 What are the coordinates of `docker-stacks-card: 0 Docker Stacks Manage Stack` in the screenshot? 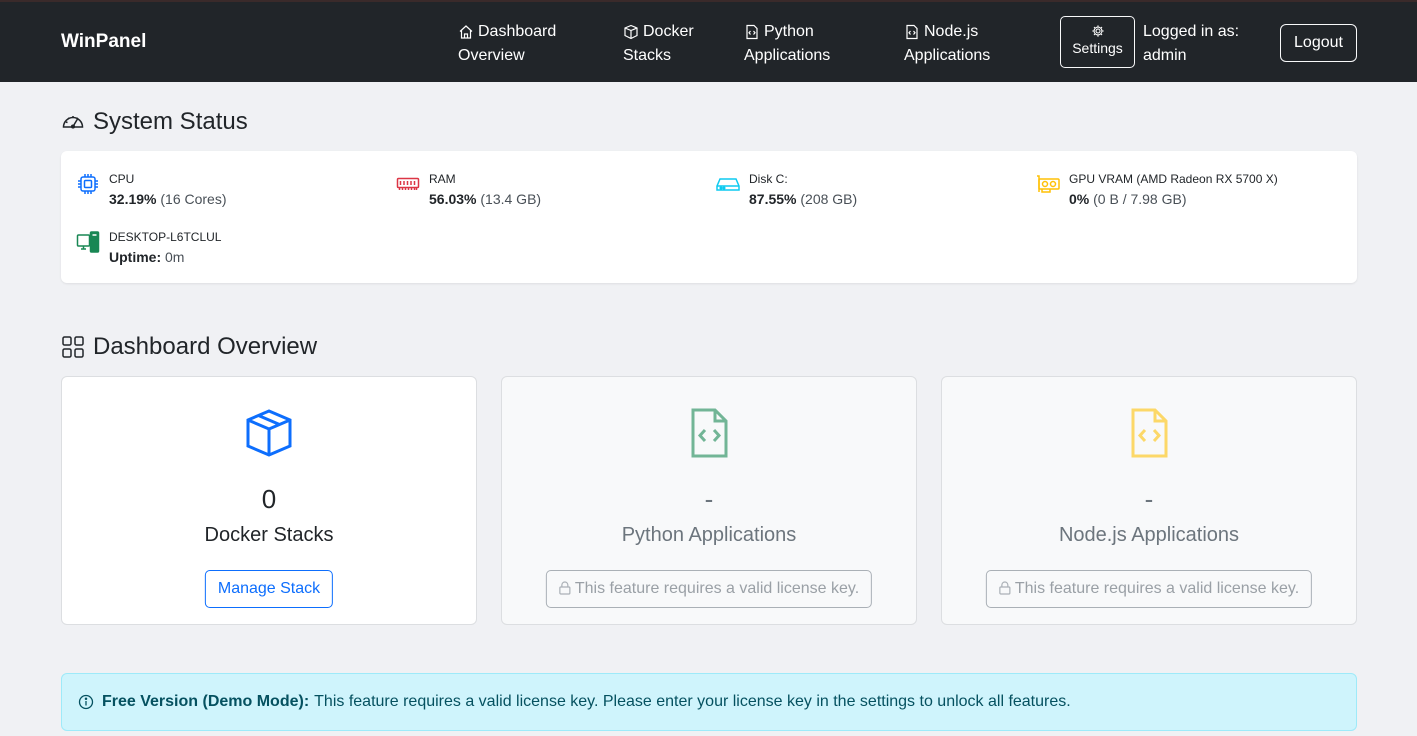 It's located at (269, 500).